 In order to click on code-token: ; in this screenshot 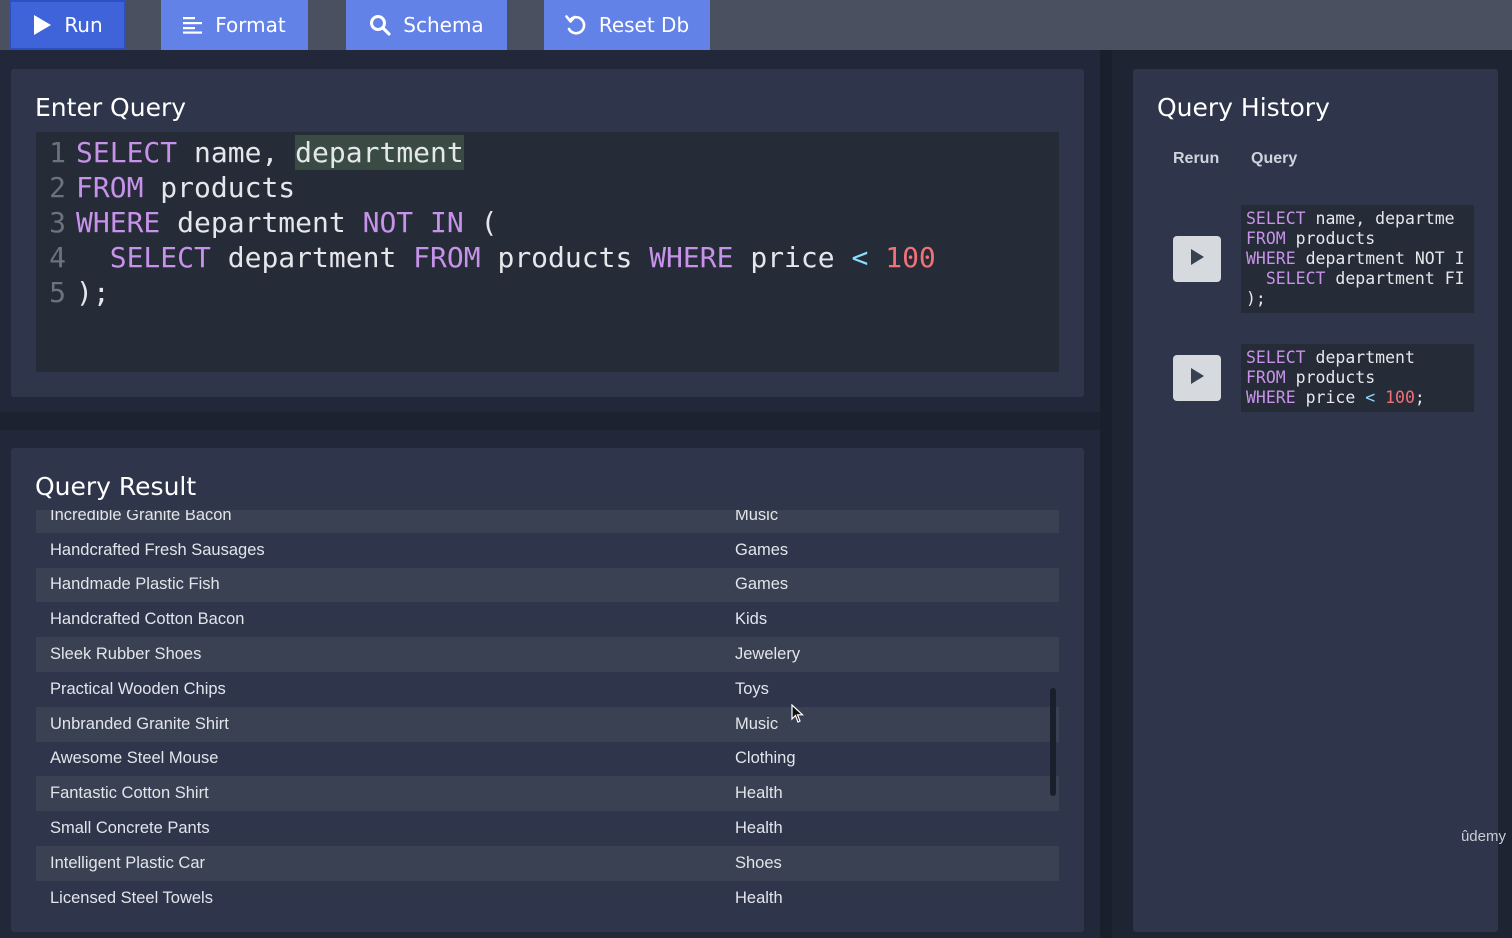, I will do `click(1419, 397)`.